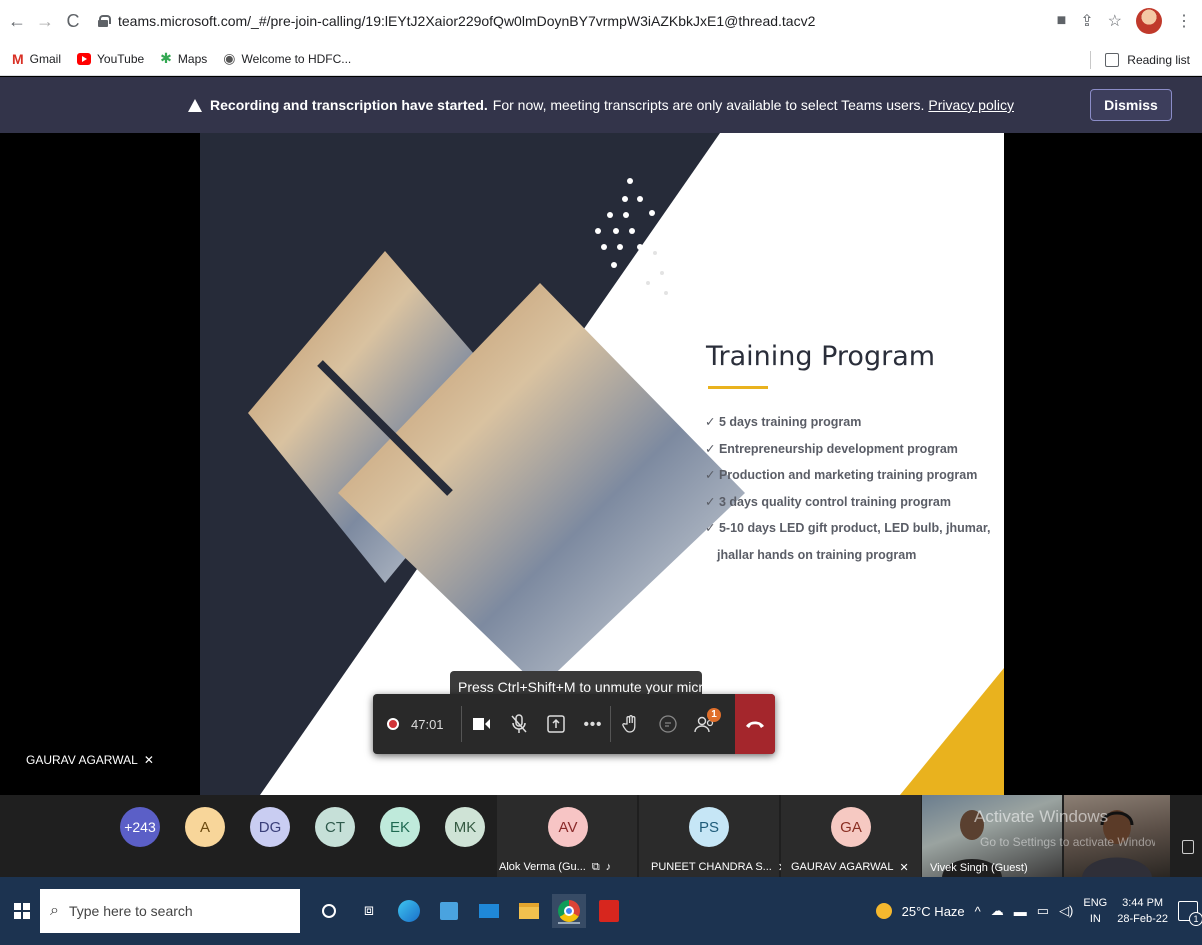 Image resolution: width=1202 pixels, height=945 pixels. Describe the element at coordinates (17, 21) in the screenshot. I see `back-arrow-icon: ←` at that location.